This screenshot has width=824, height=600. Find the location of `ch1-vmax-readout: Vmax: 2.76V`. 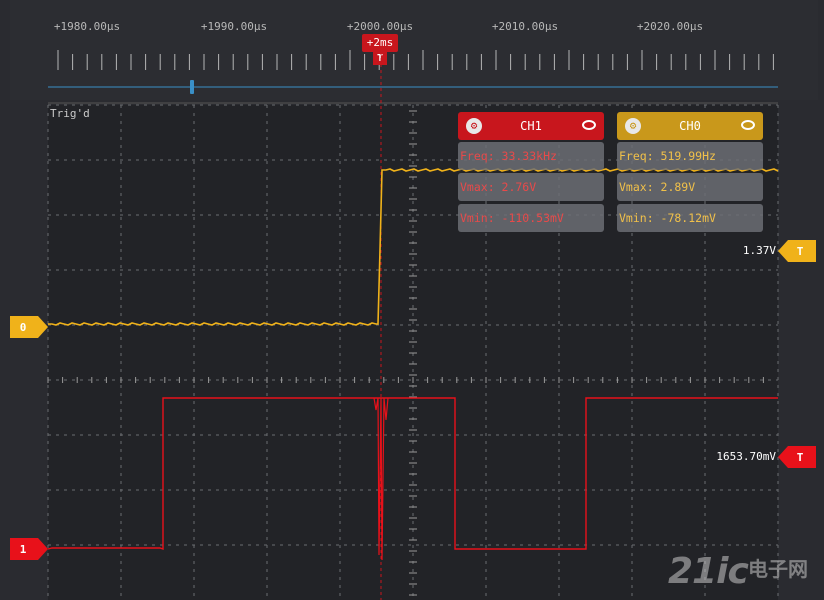

ch1-vmax-readout: Vmax: 2.76V is located at coordinates (531, 187).